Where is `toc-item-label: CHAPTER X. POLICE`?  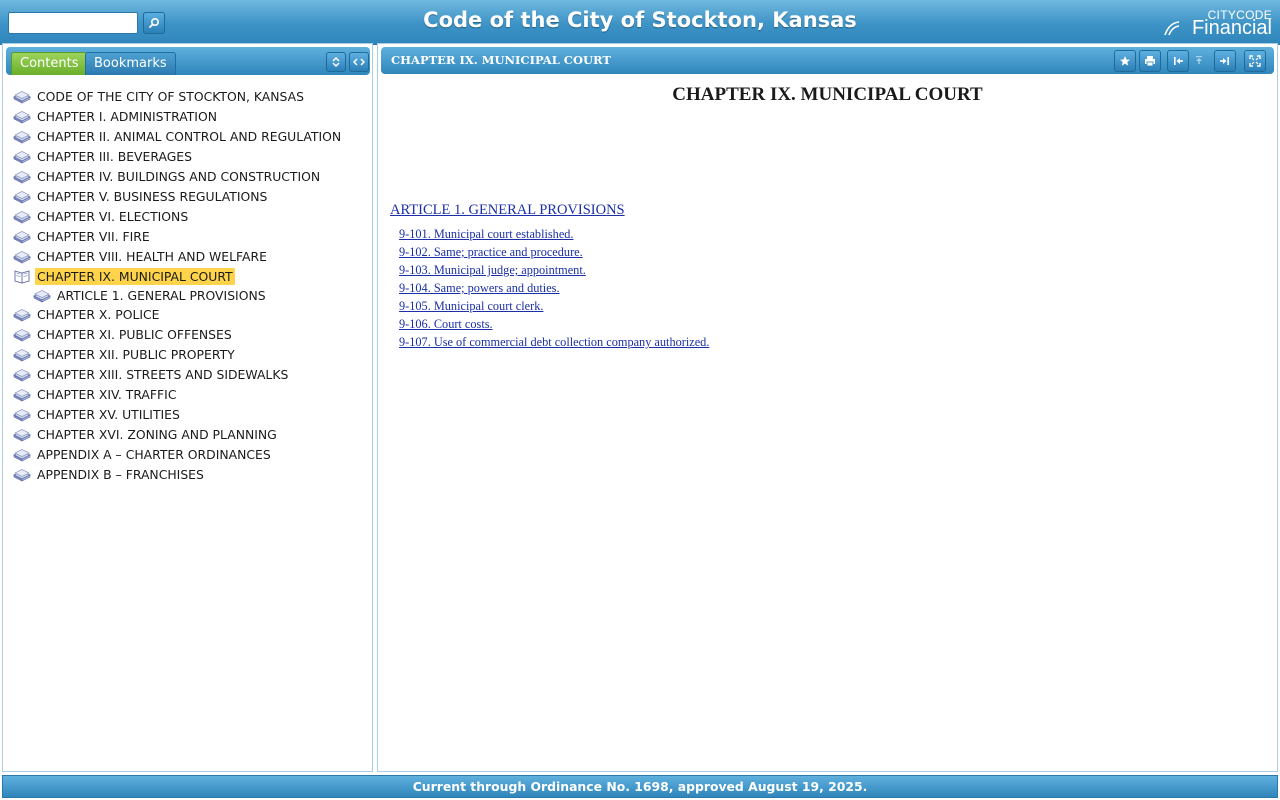
toc-item-label: CHAPTER X. POLICE is located at coordinates (98, 314).